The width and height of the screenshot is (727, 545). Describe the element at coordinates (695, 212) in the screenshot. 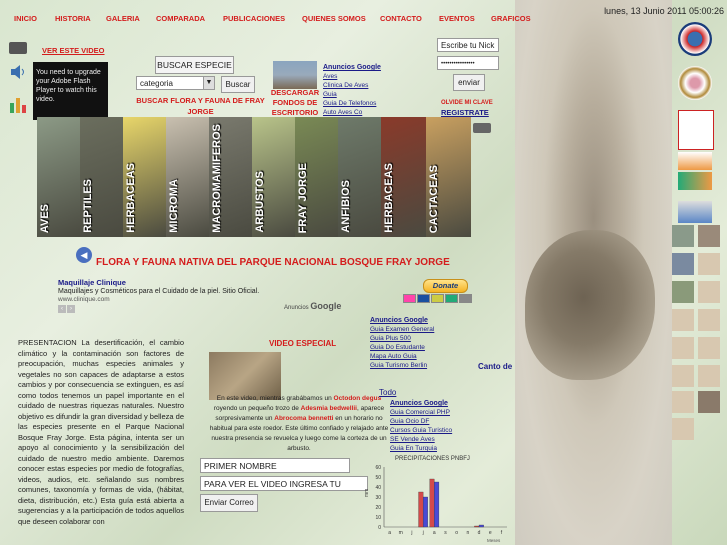

I see `discovery-logo` at that location.